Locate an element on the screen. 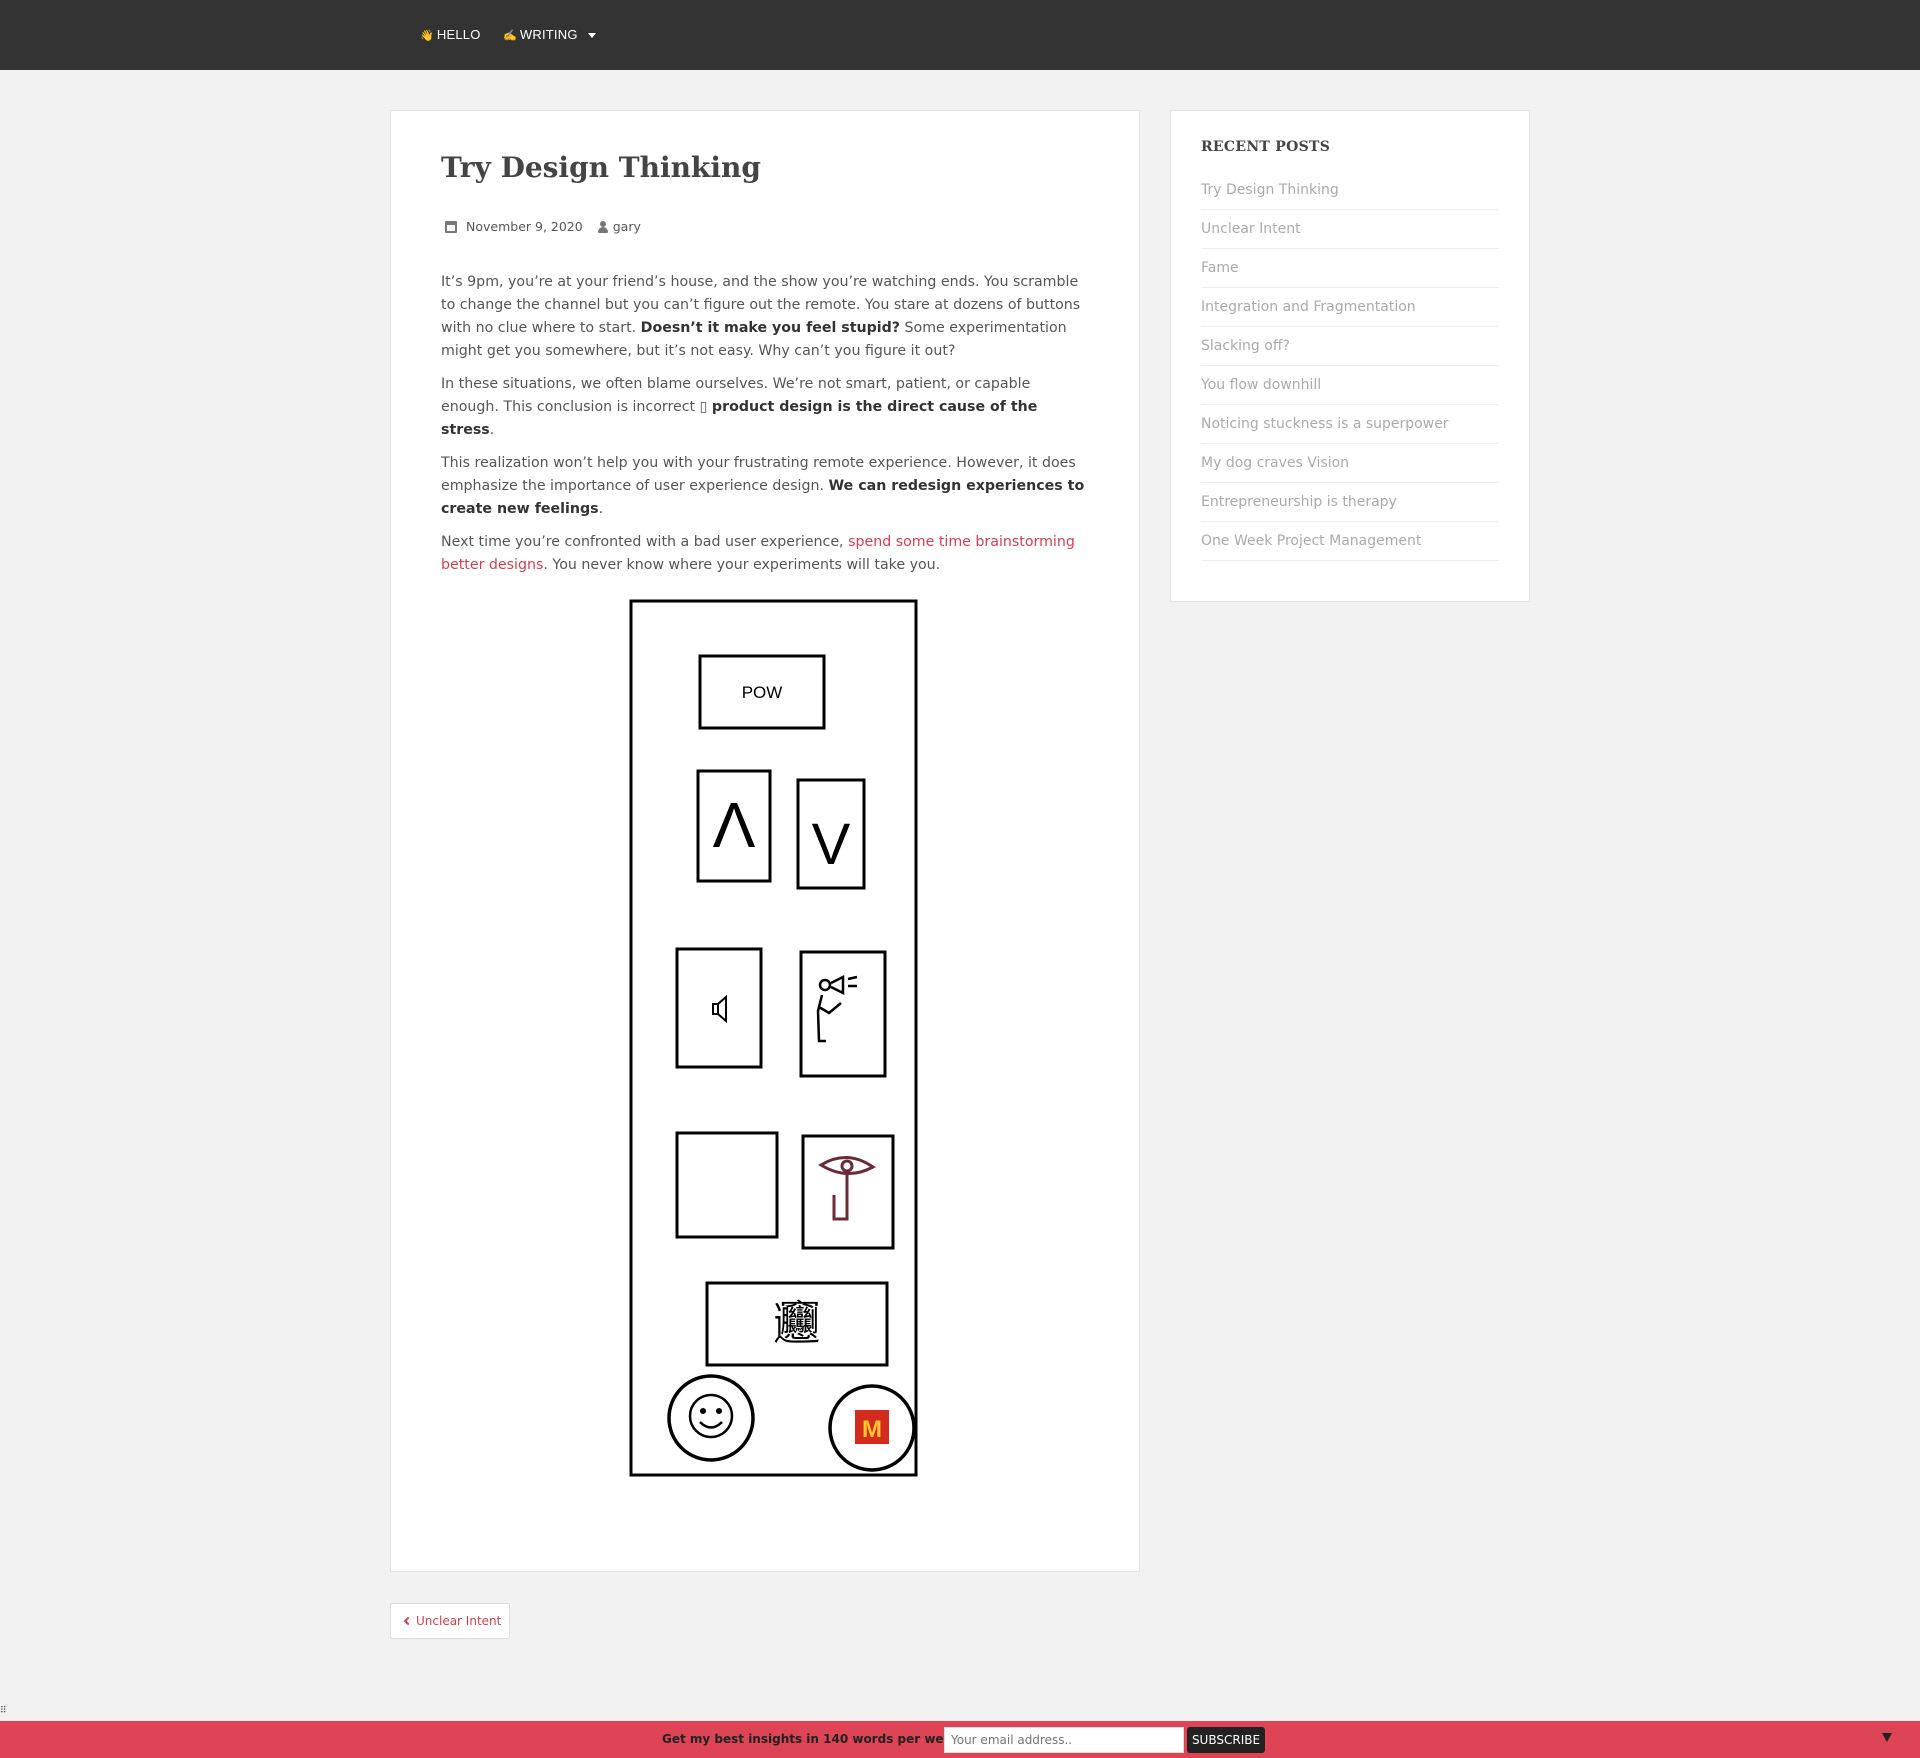 The image size is (1920, 1758). glyph-button-label: 𰻞 is located at coordinates (797, 1323).